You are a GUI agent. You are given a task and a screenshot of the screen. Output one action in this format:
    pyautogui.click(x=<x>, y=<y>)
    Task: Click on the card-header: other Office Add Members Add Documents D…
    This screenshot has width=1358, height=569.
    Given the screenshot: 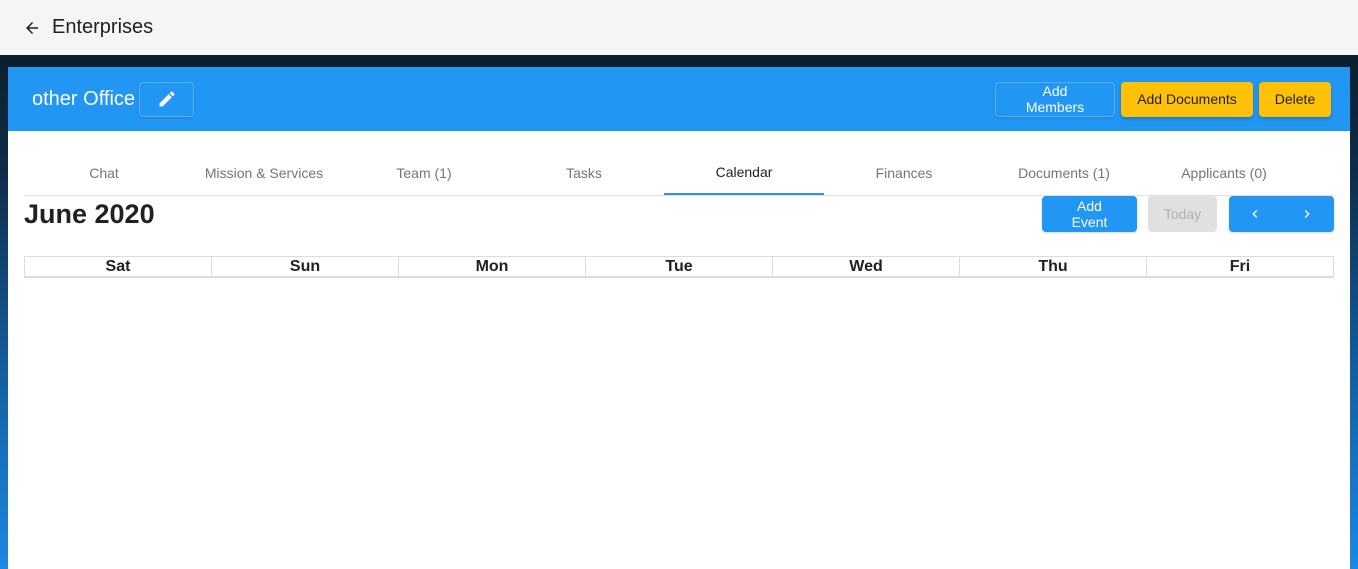 What is the action you would take?
    pyautogui.click(x=679, y=99)
    